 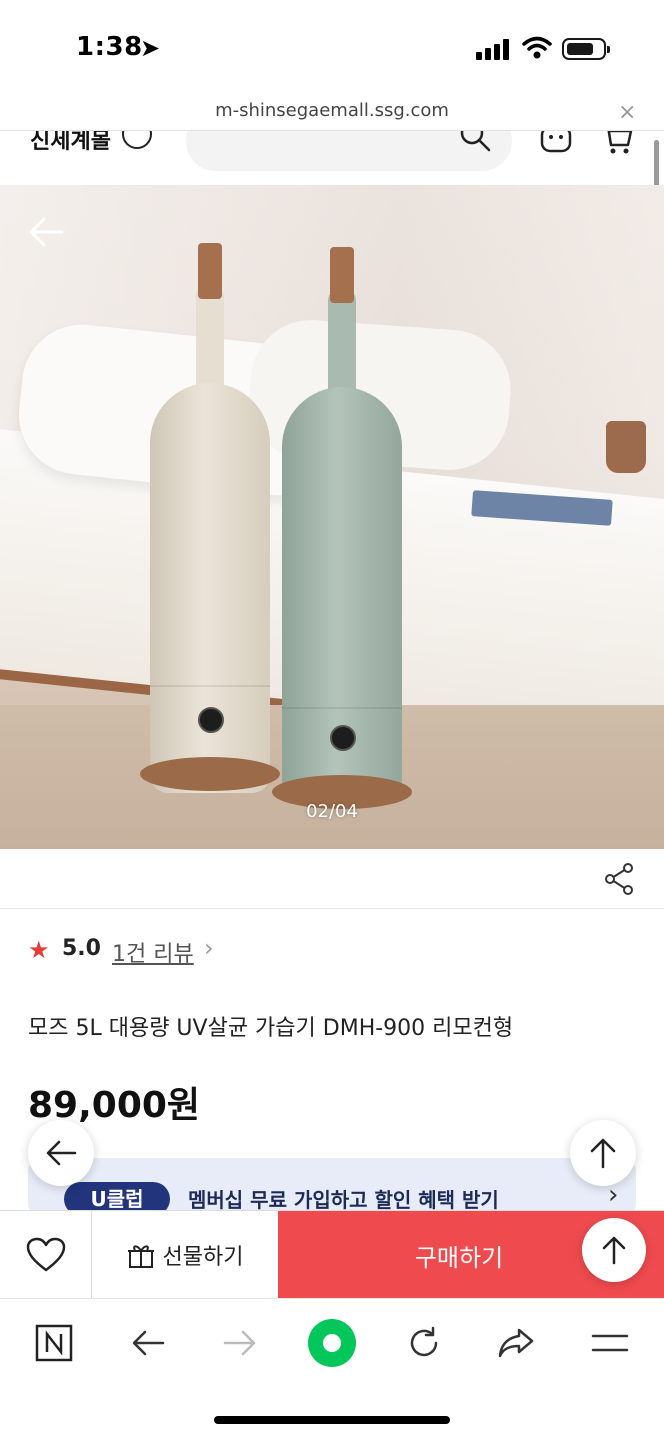 What do you see at coordinates (332, 158) in the screenshot?
I see `site-header: 신세계몰` at bounding box center [332, 158].